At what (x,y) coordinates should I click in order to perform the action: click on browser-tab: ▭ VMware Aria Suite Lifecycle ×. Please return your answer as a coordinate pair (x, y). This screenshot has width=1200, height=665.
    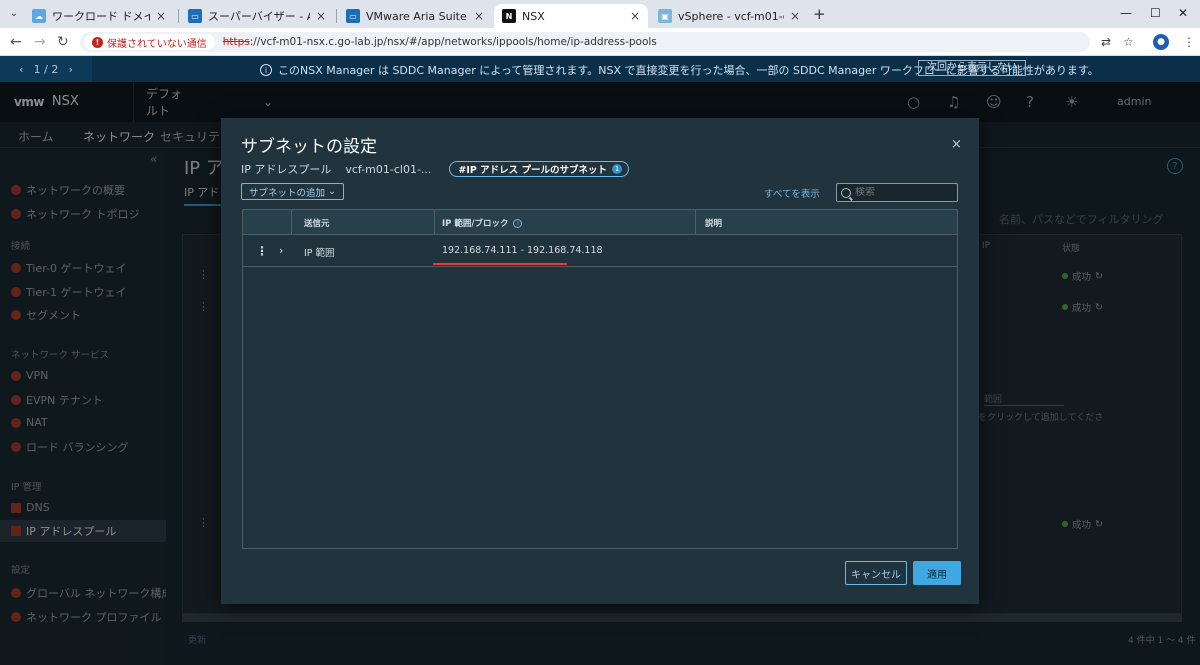
    Looking at the image, I should click on (415, 16).